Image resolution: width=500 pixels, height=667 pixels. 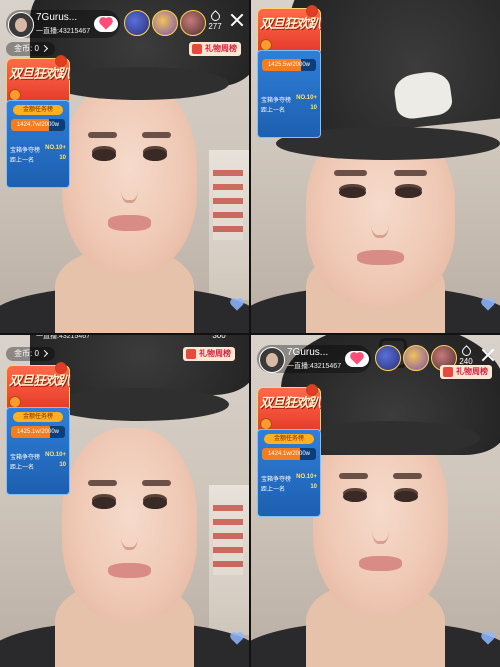 I want to click on progress-bar: 1425.1w/2000w, so click(x=38, y=432).